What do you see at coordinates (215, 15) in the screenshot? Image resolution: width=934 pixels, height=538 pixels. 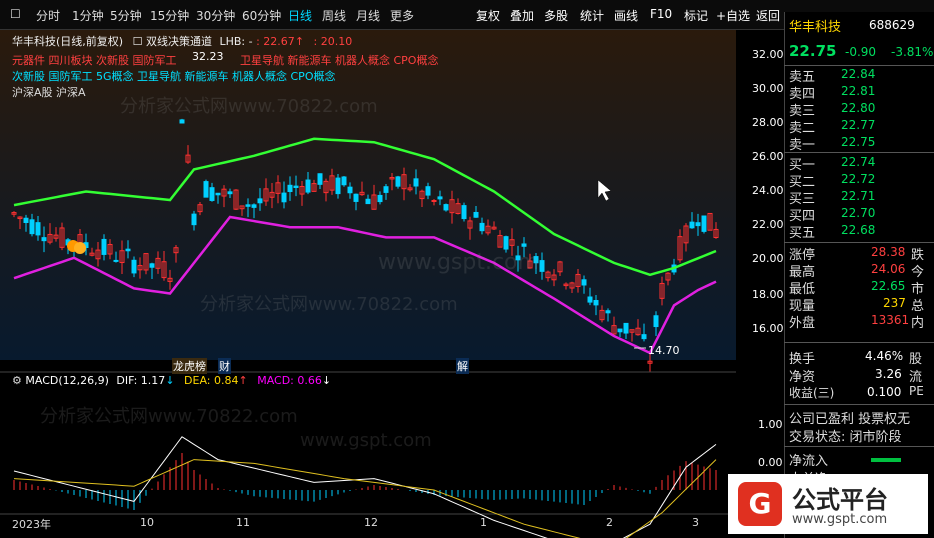 I see `period-tab-30min: 30分钟` at bounding box center [215, 15].